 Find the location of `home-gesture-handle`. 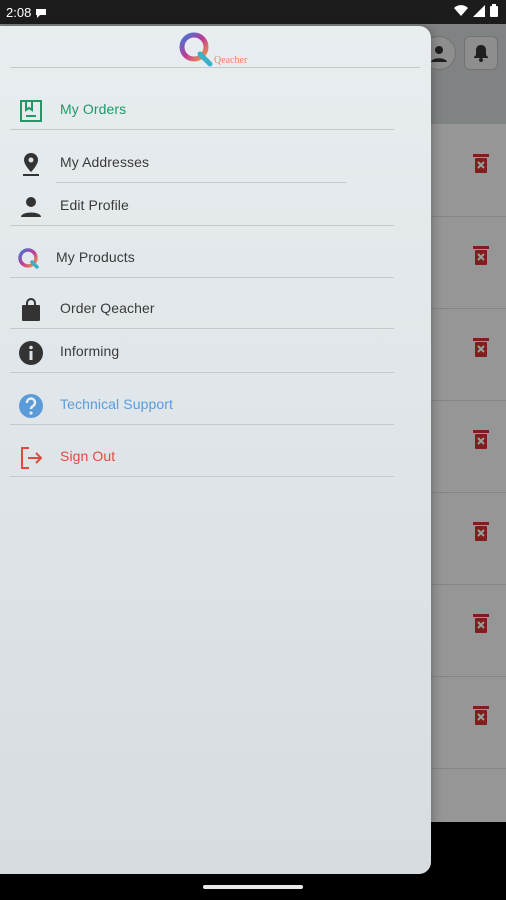

home-gesture-handle is located at coordinates (253, 887).